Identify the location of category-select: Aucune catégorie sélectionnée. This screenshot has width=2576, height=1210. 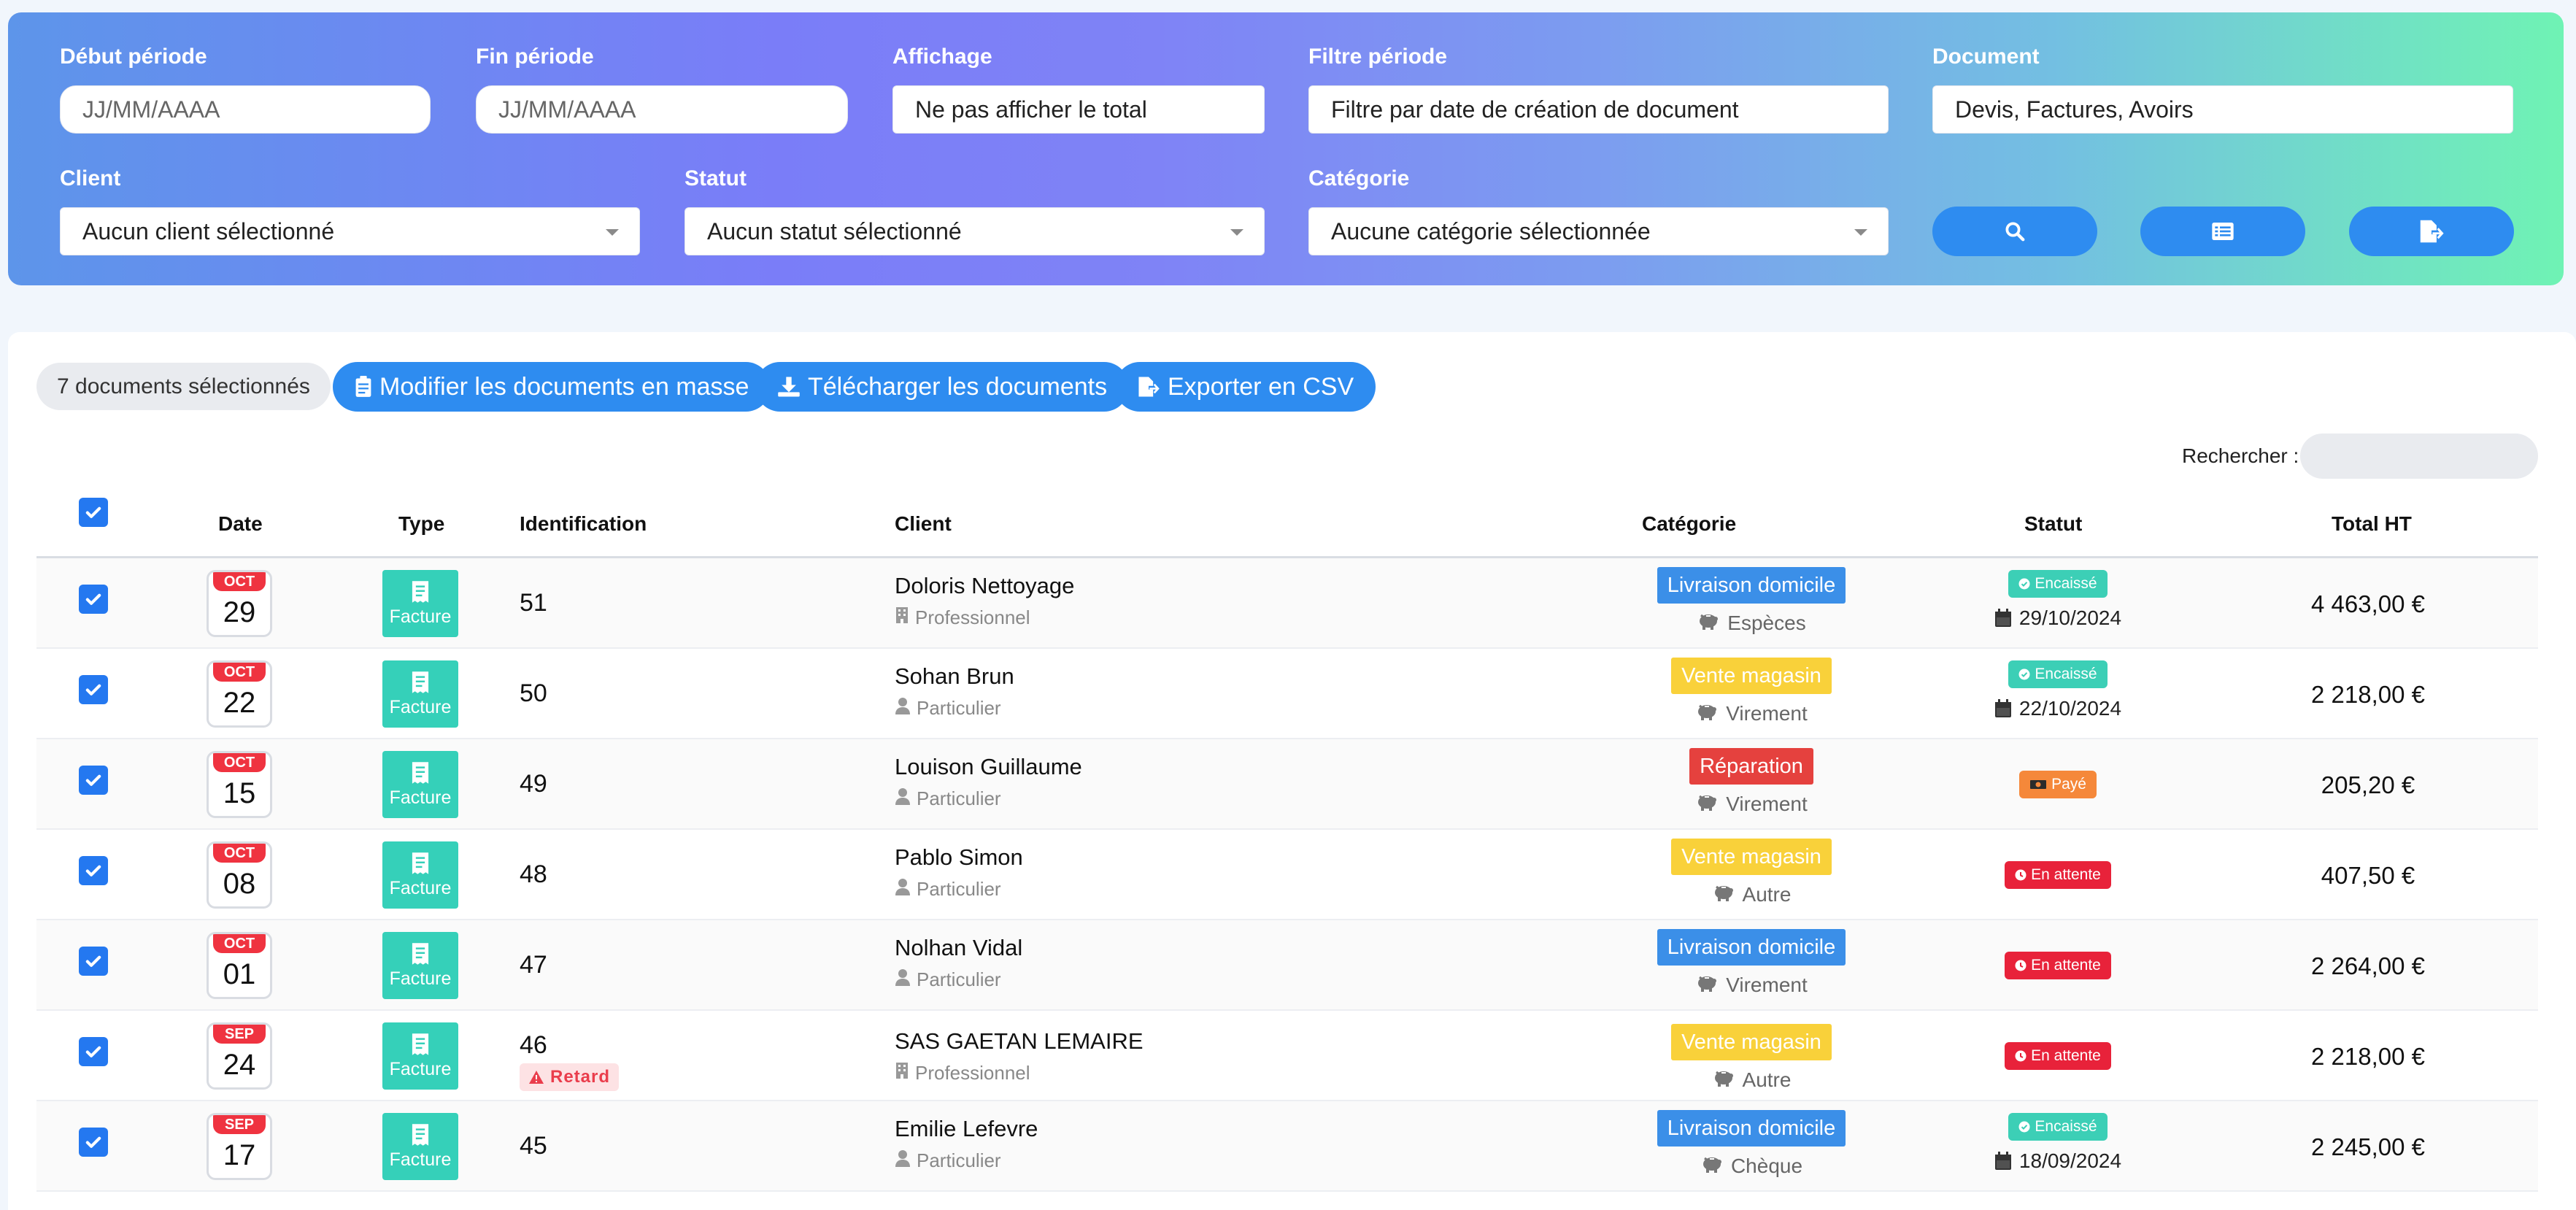
(1598, 231).